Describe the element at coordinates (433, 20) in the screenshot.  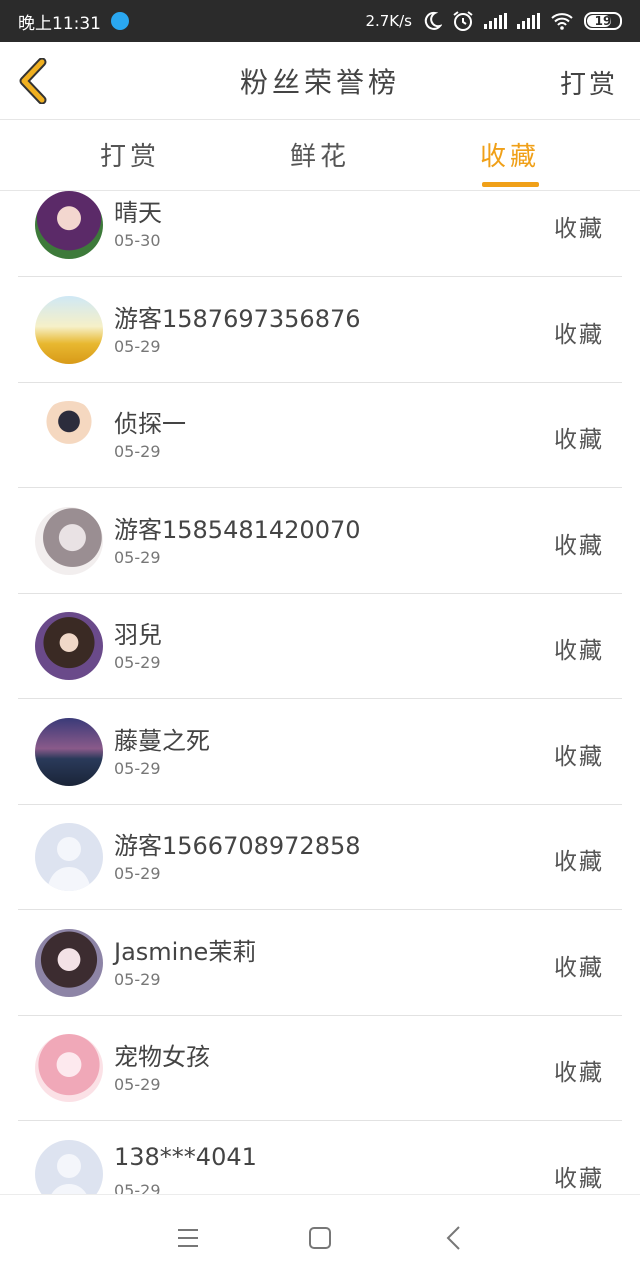
I see `moon-icon` at that location.